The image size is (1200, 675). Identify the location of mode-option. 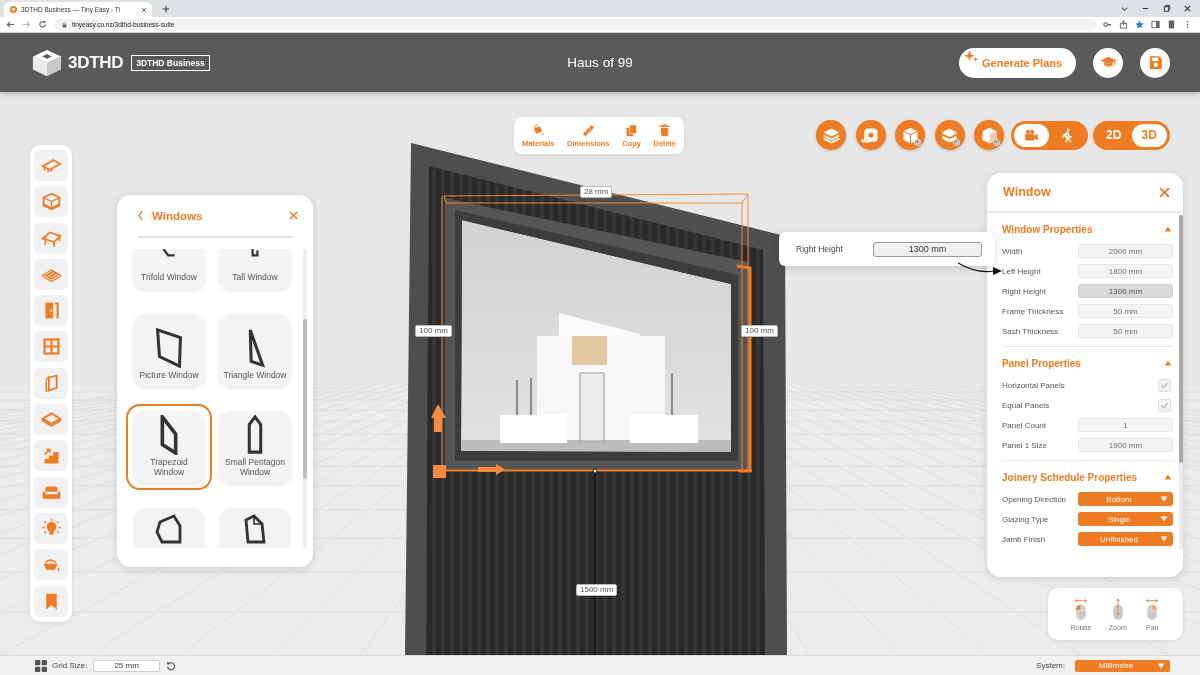
(1031, 135).